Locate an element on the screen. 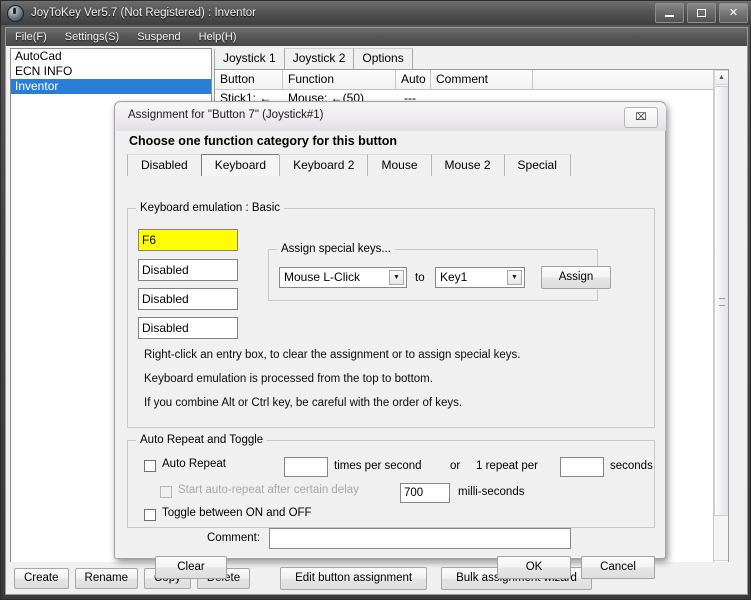 The height and width of the screenshot is (600, 751). rename-button: Rename is located at coordinates (106, 578).